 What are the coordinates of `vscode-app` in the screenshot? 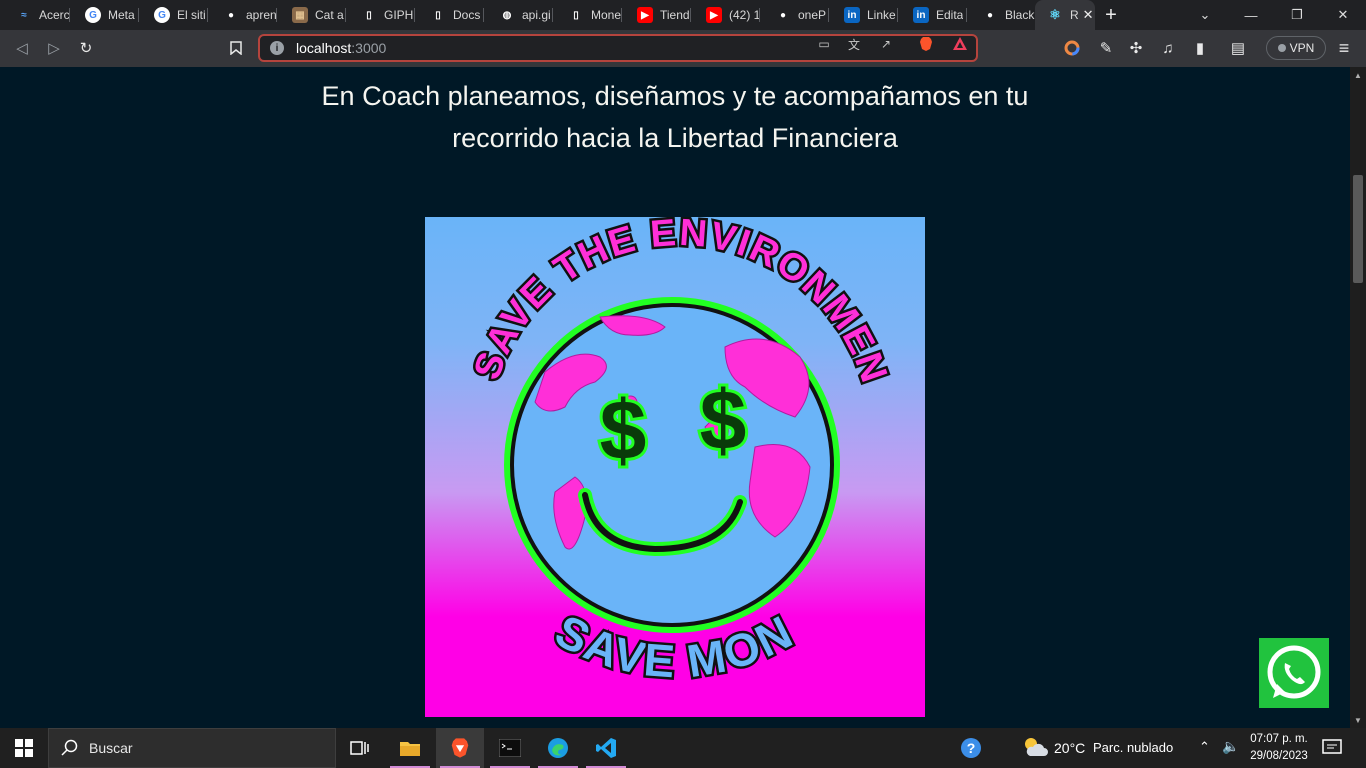 It's located at (606, 748).